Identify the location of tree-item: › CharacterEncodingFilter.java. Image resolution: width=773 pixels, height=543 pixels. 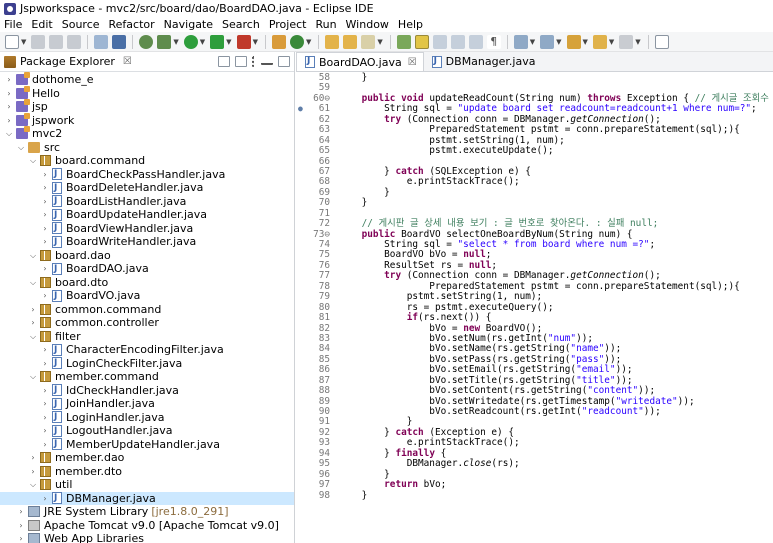
(147, 350).